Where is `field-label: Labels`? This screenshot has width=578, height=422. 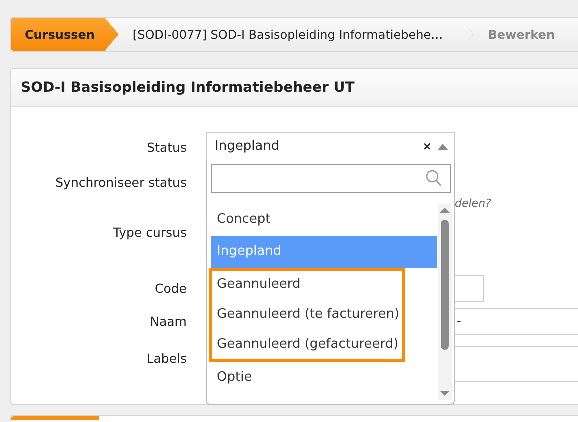
field-label: Labels is located at coordinates (166, 358).